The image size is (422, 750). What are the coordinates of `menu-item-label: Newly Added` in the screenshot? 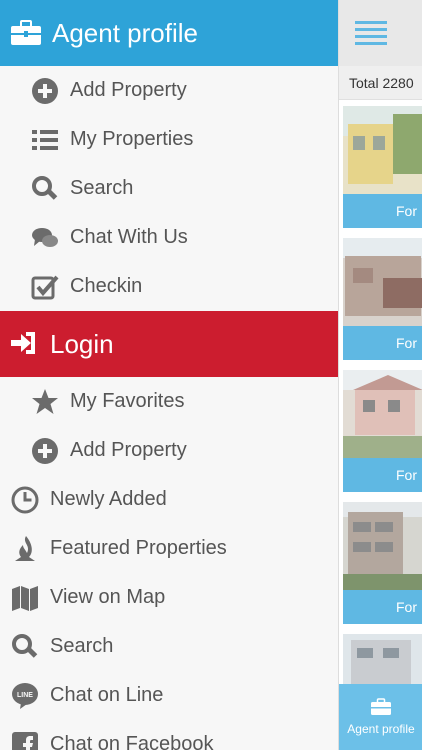 It's located at (108, 499).